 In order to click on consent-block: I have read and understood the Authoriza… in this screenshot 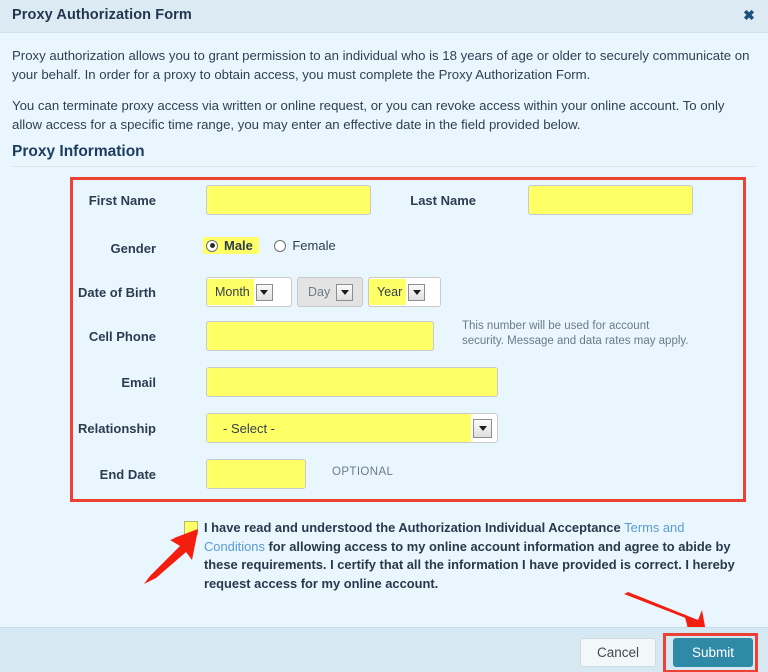, I will do `click(466, 556)`.